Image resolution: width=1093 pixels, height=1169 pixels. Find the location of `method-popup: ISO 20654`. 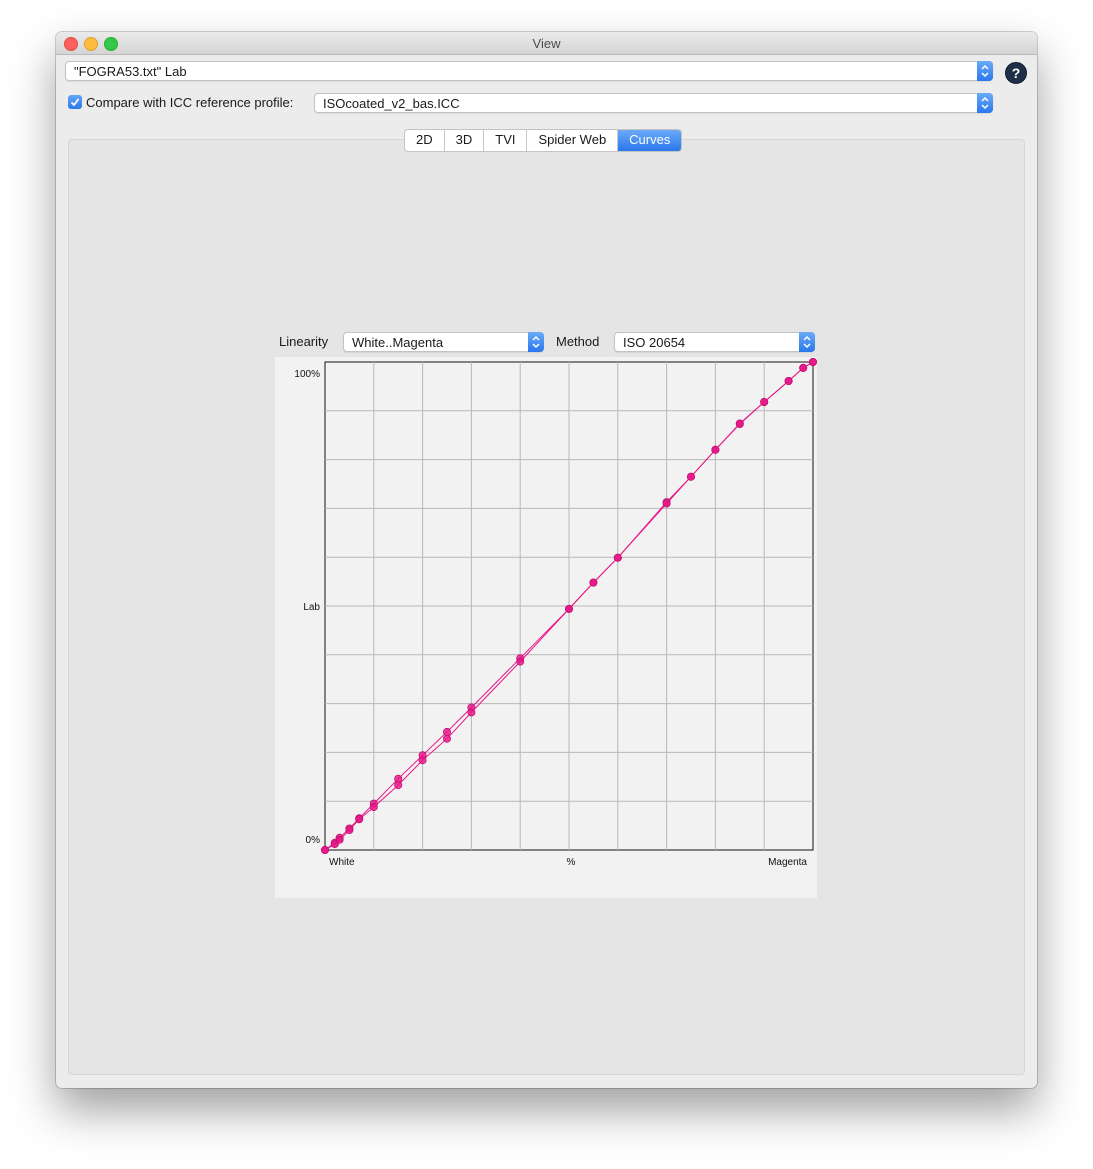

method-popup: ISO 20654 is located at coordinates (714, 342).